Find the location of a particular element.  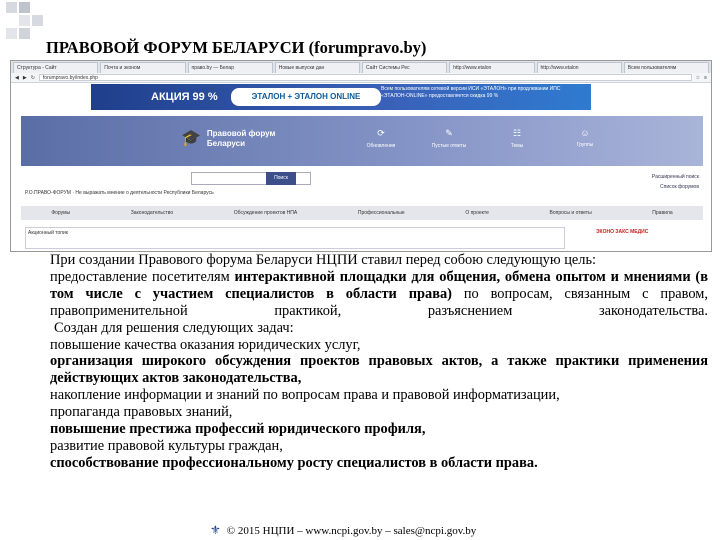

nav-item-topics: ☷ Темы is located at coordinates (517, 138).